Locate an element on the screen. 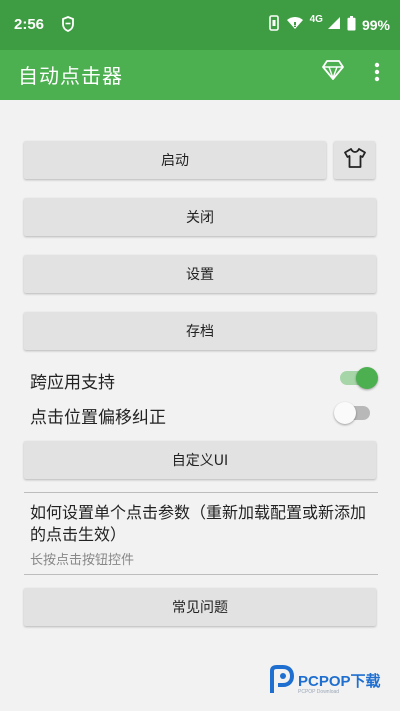 This screenshot has height=711, width=400. skin-button is located at coordinates (354, 160).